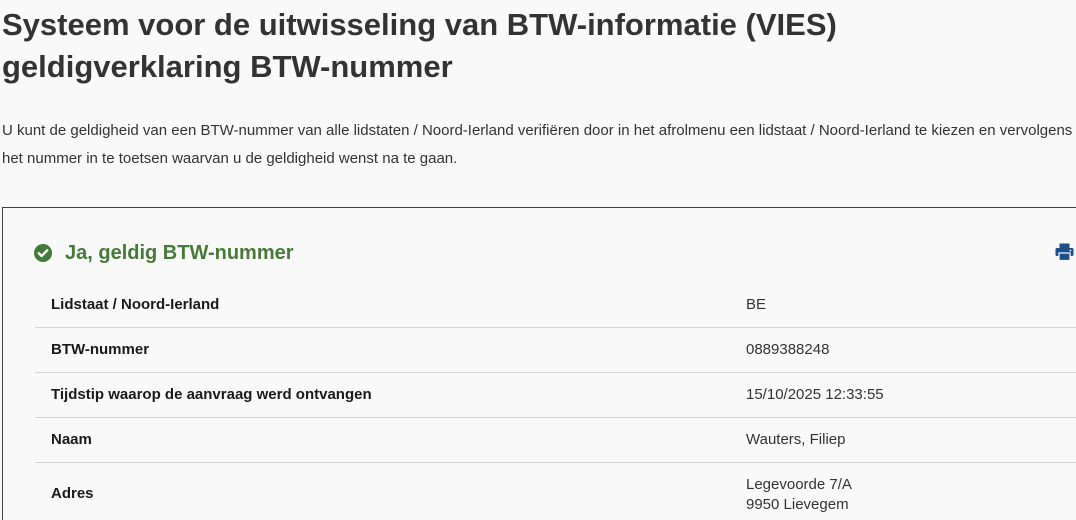  What do you see at coordinates (797, 504) in the screenshot?
I see `address-line-2: 9950 Lievegem` at bounding box center [797, 504].